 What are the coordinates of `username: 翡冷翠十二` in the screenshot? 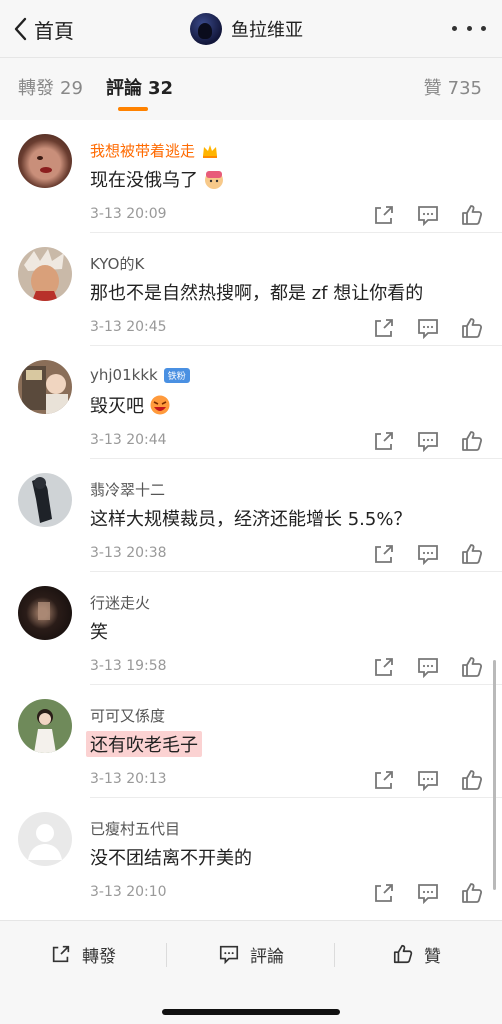 It's located at (127, 489).